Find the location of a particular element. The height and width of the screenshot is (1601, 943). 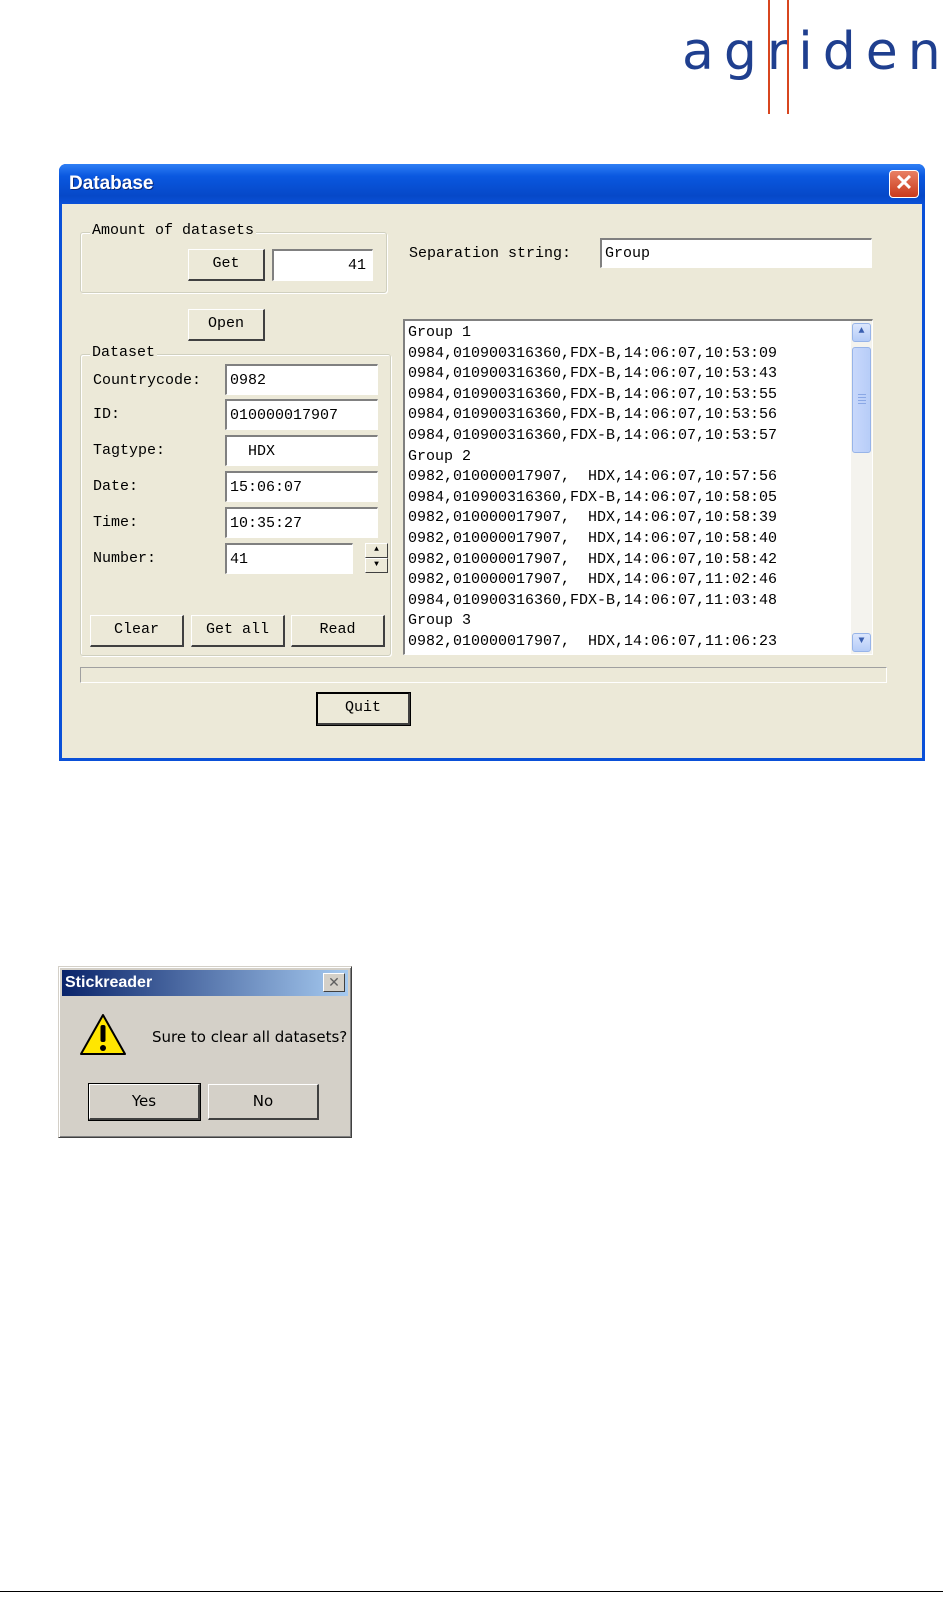

agrident-logo: agrident is located at coordinates (812, 57).